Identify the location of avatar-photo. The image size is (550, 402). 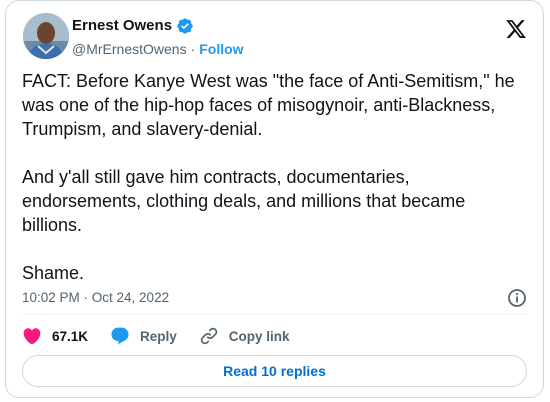
(46, 36).